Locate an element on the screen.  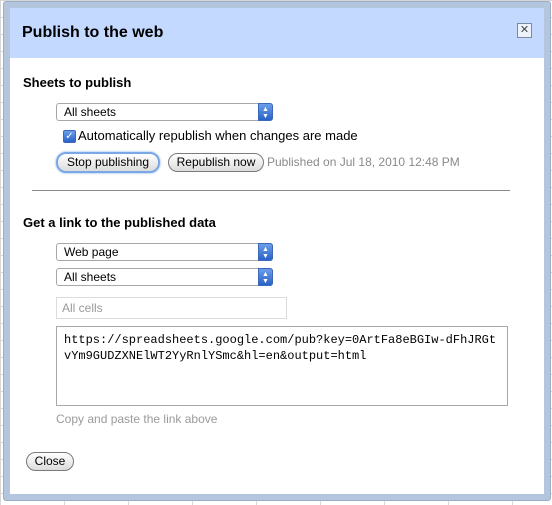
close-button: Close is located at coordinates (50, 461).